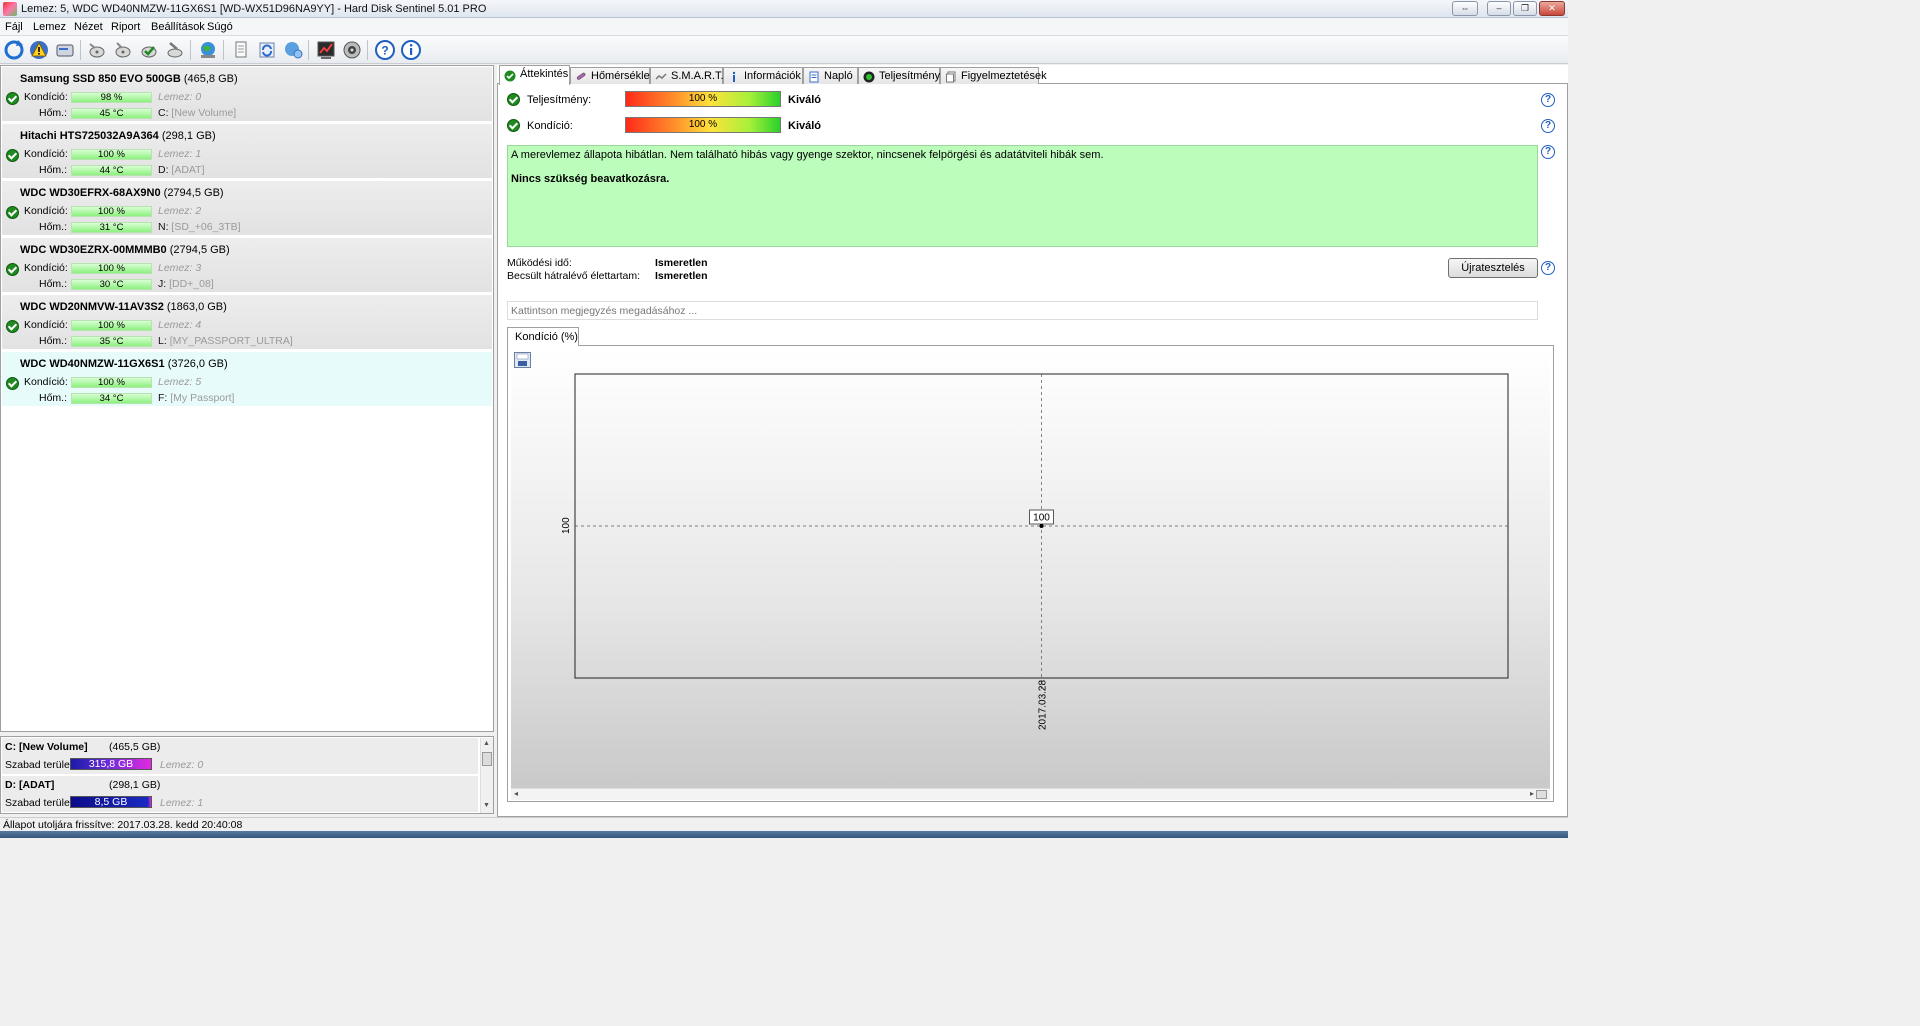 The width and height of the screenshot is (1920, 1026). What do you see at coordinates (1499, 8) in the screenshot?
I see `minimize-button: –` at bounding box center [1499, 8].